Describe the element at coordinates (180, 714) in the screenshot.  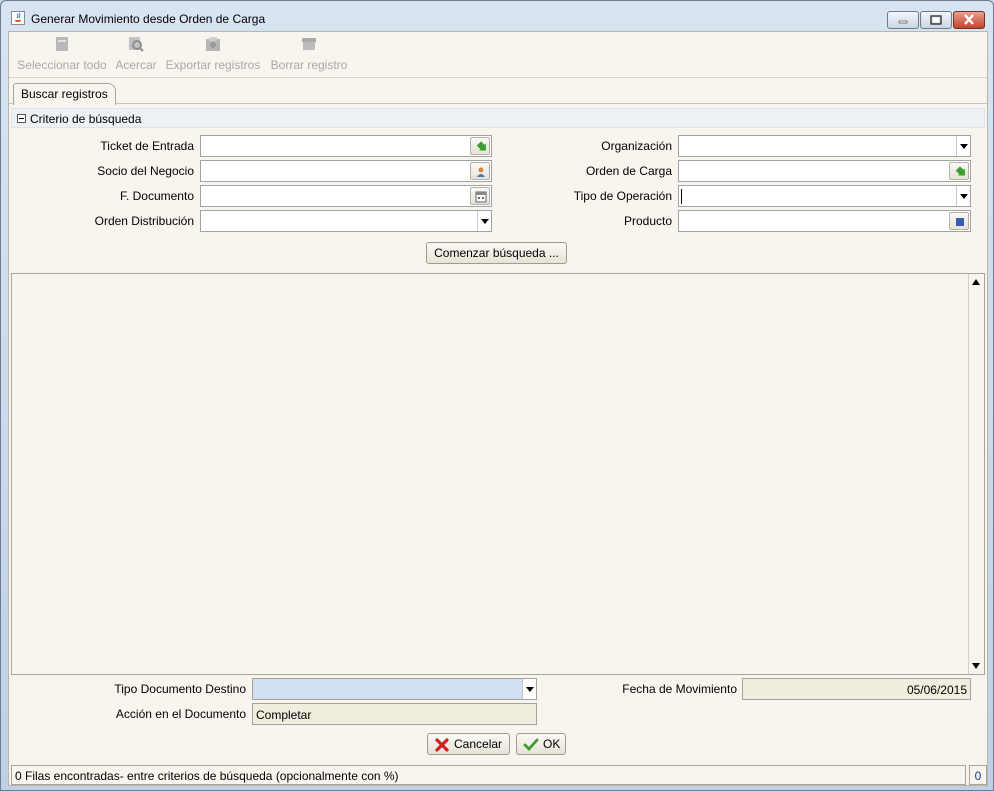
I see `doc-action-label: Acción en el Documento` at that location.